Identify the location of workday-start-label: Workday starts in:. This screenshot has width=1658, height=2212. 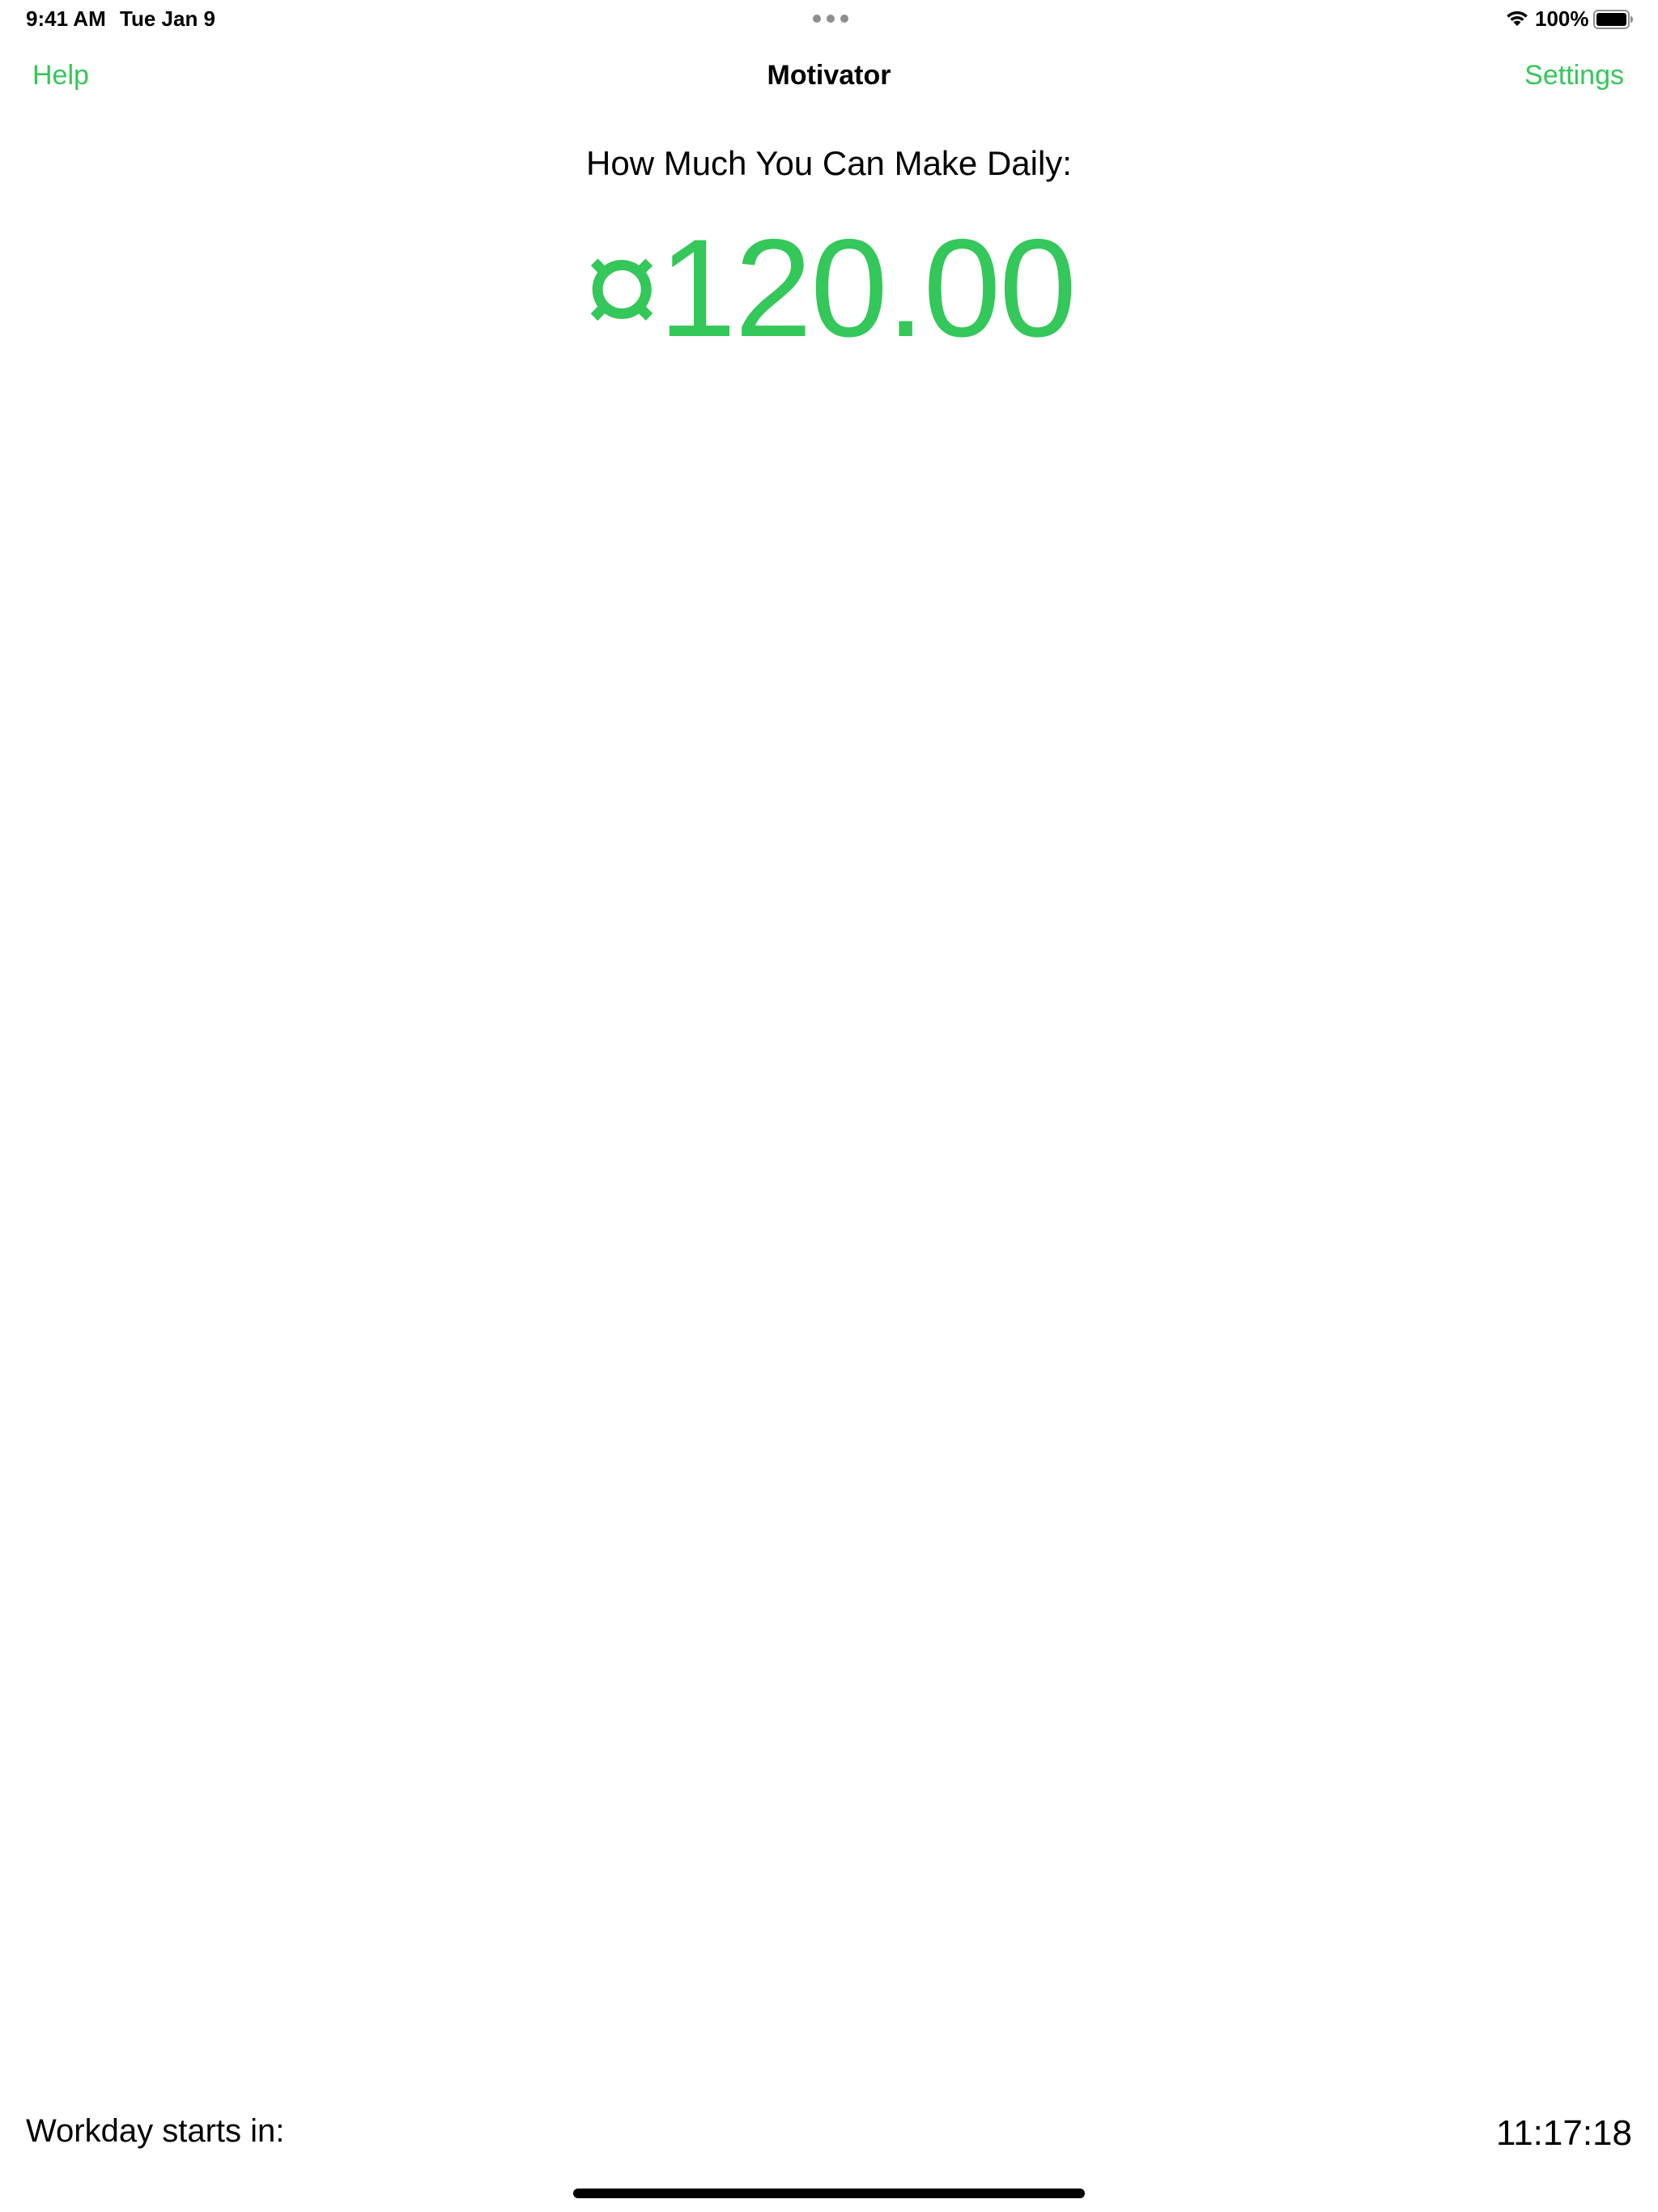
(155, 2131).